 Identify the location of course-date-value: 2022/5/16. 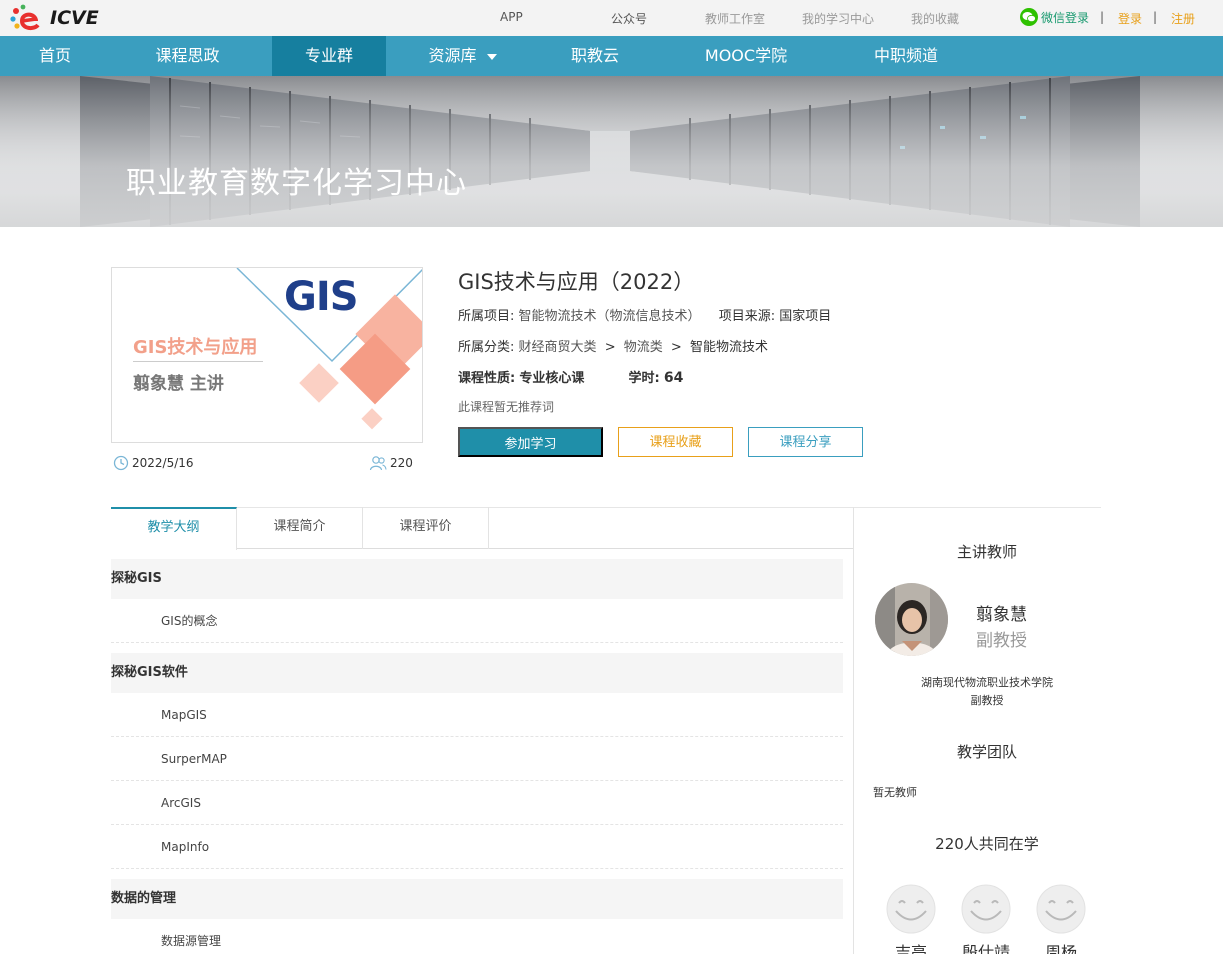
(163, 463).